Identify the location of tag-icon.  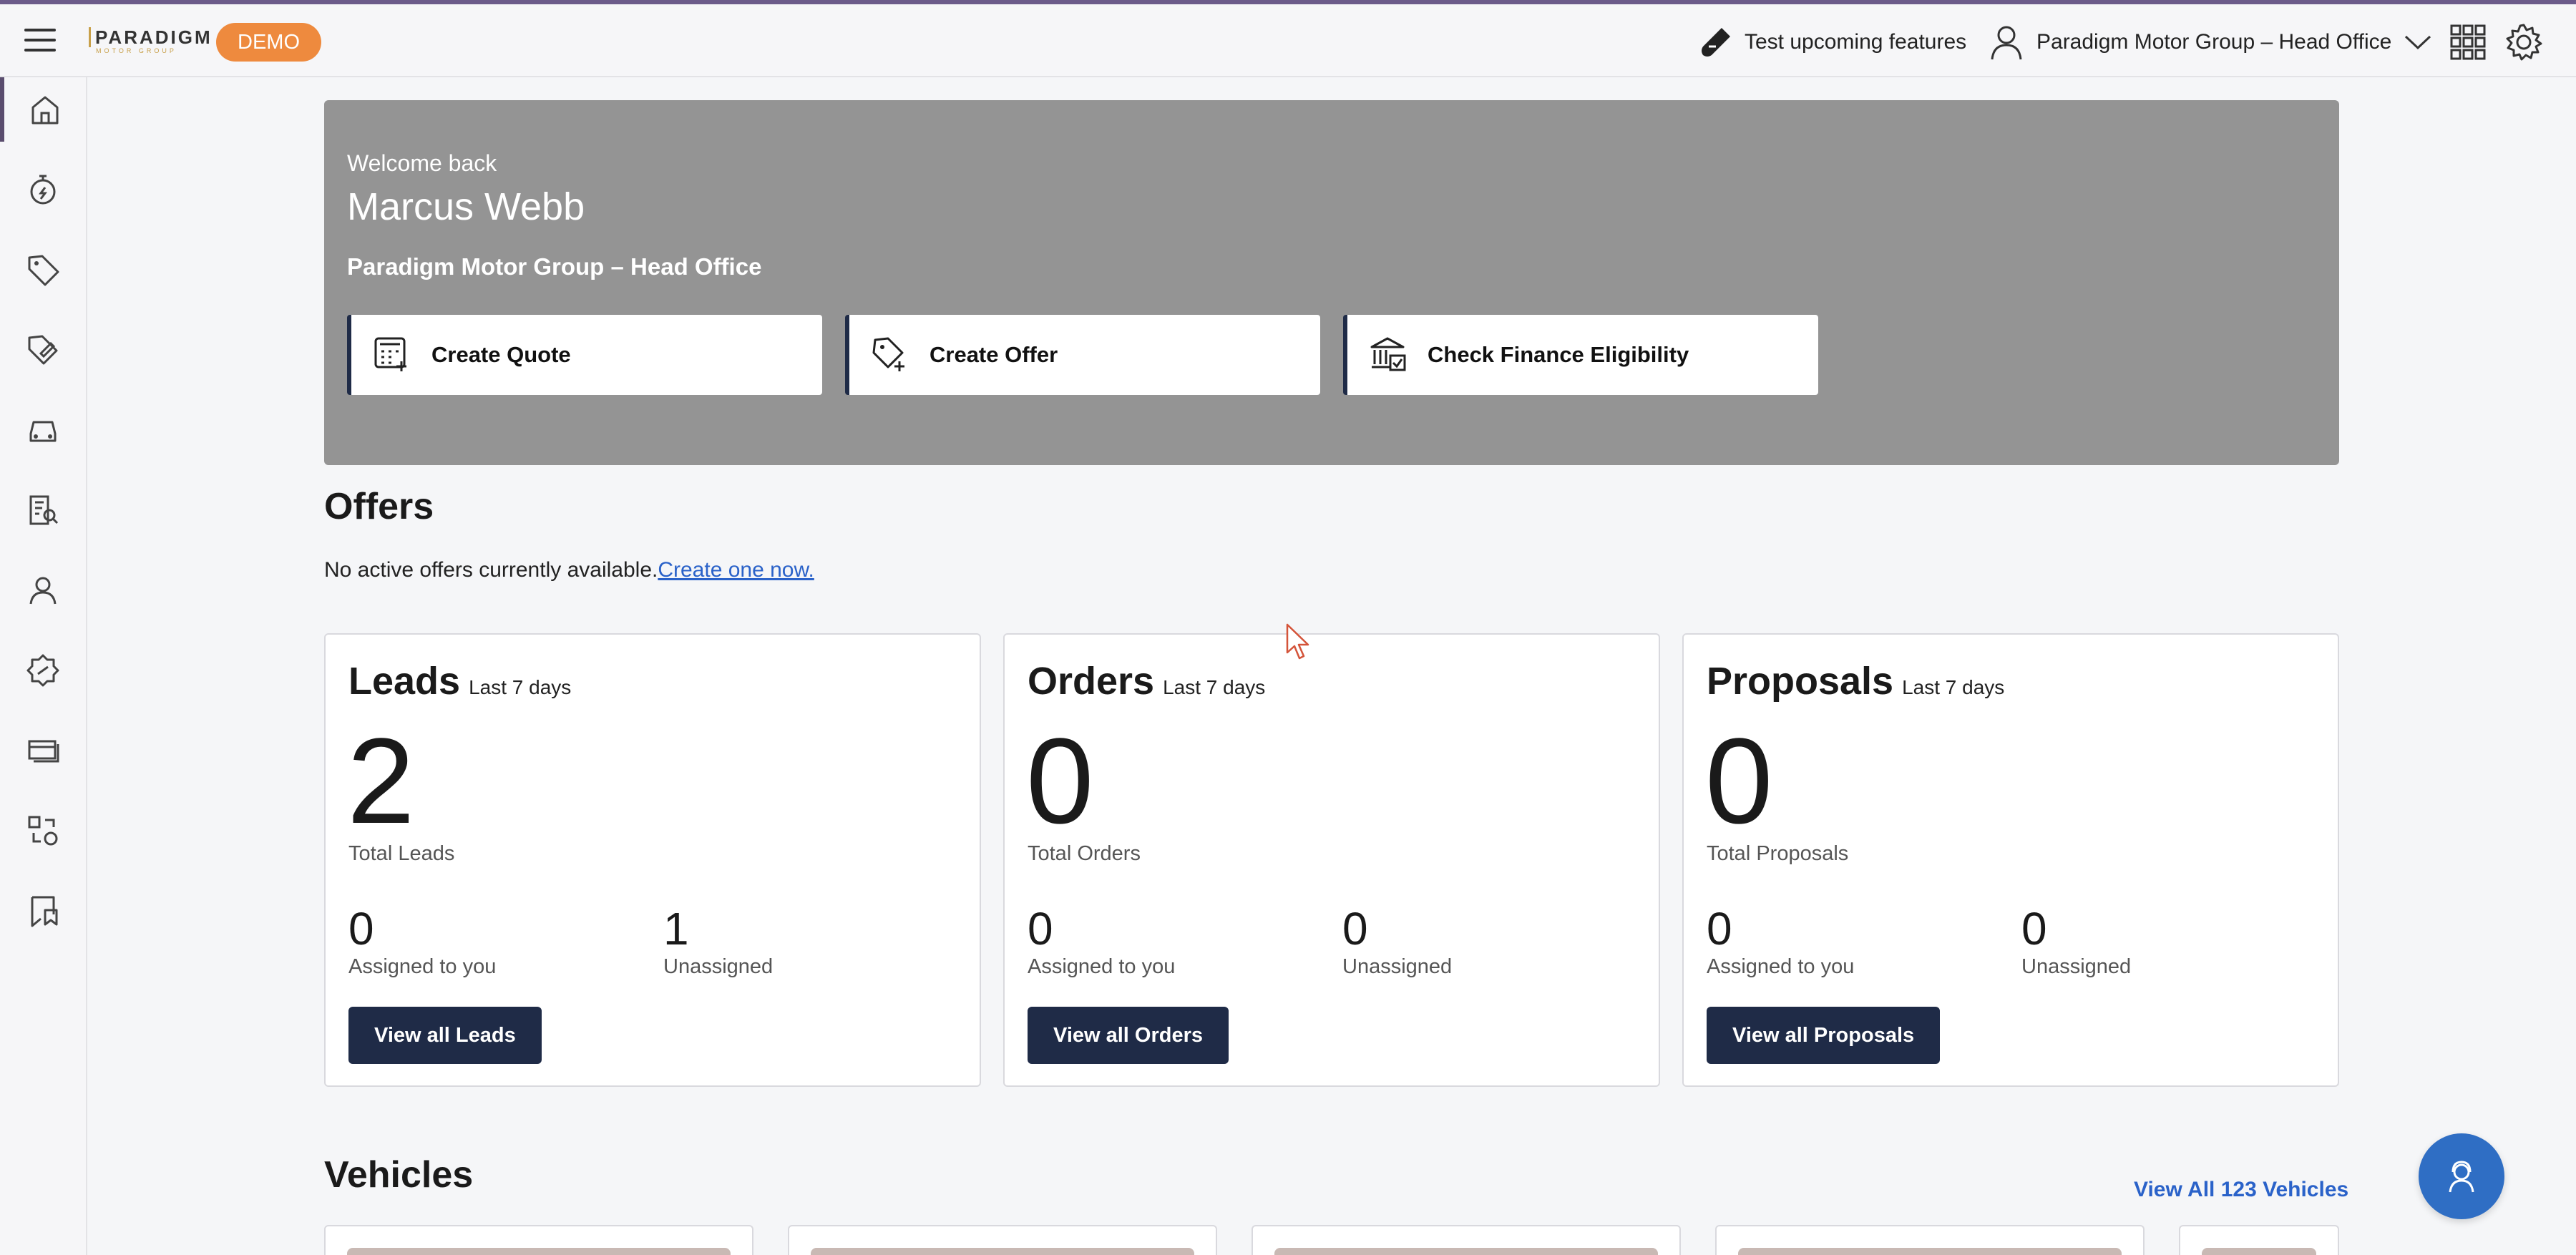
(43, 270).